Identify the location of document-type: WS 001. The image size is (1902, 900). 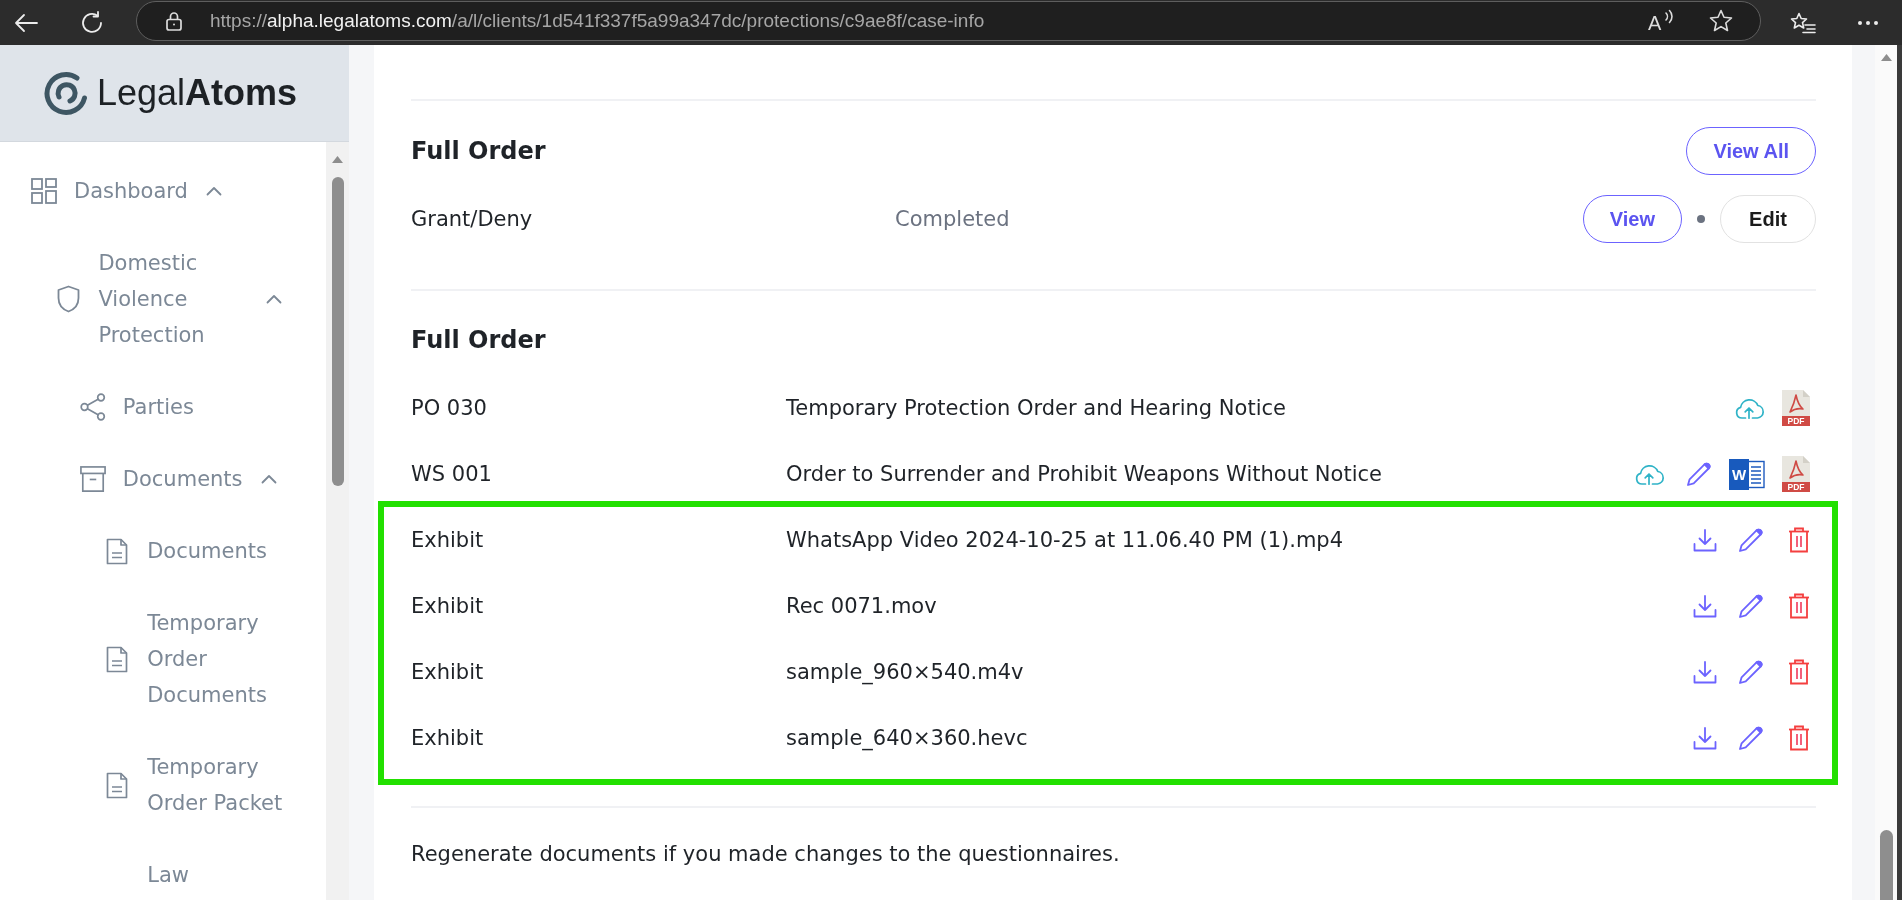
(451, 474).